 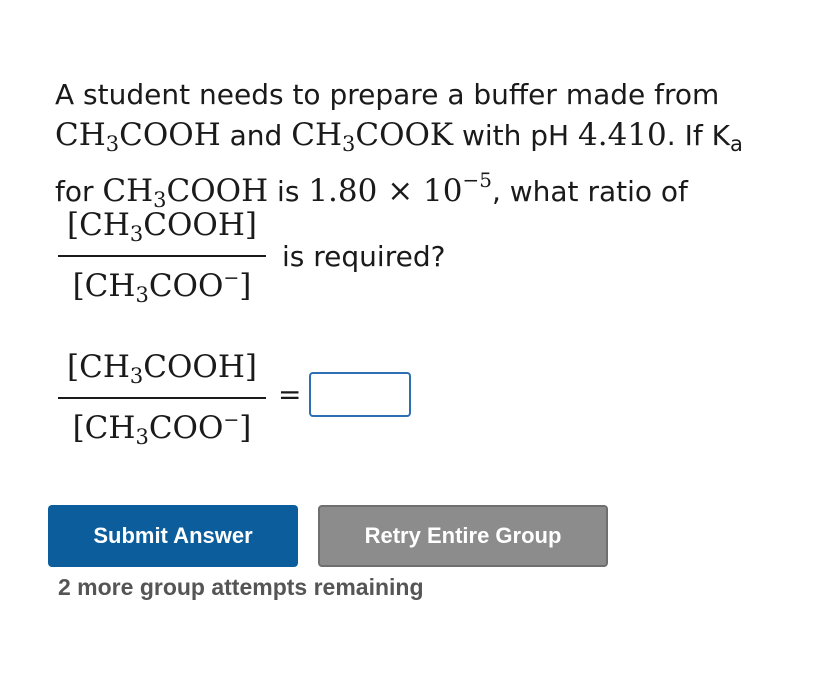 I want to click on retry-entire-group-button: Retry Entire Group, so click(x=463, y=536).